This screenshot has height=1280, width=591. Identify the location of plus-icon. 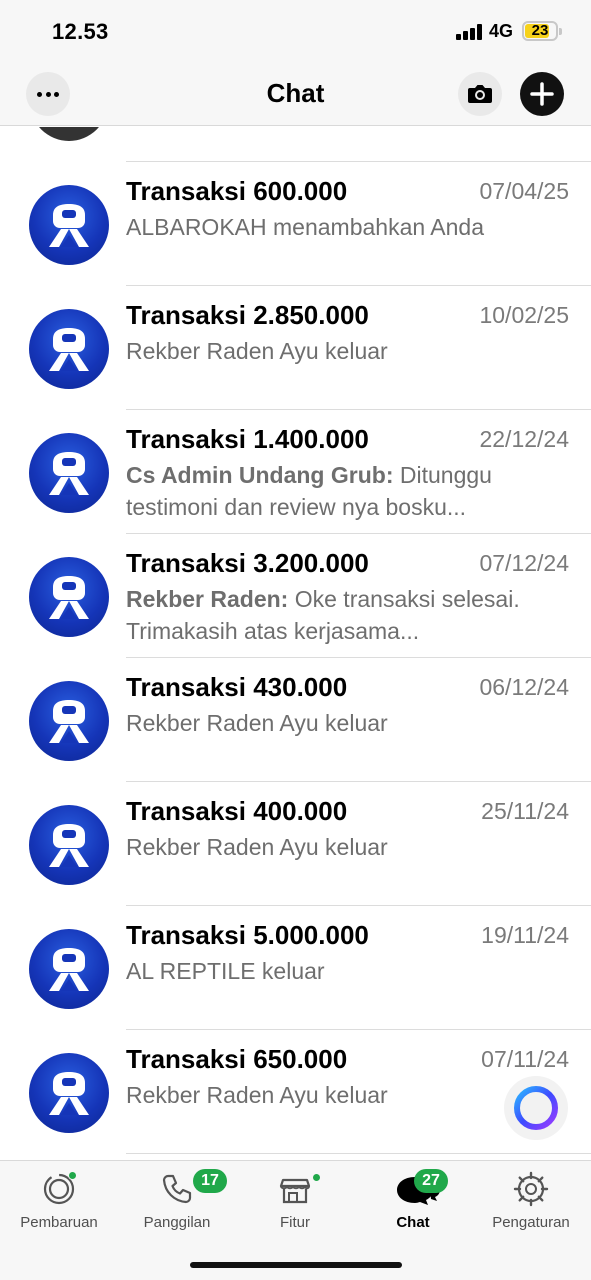
(542, 94).